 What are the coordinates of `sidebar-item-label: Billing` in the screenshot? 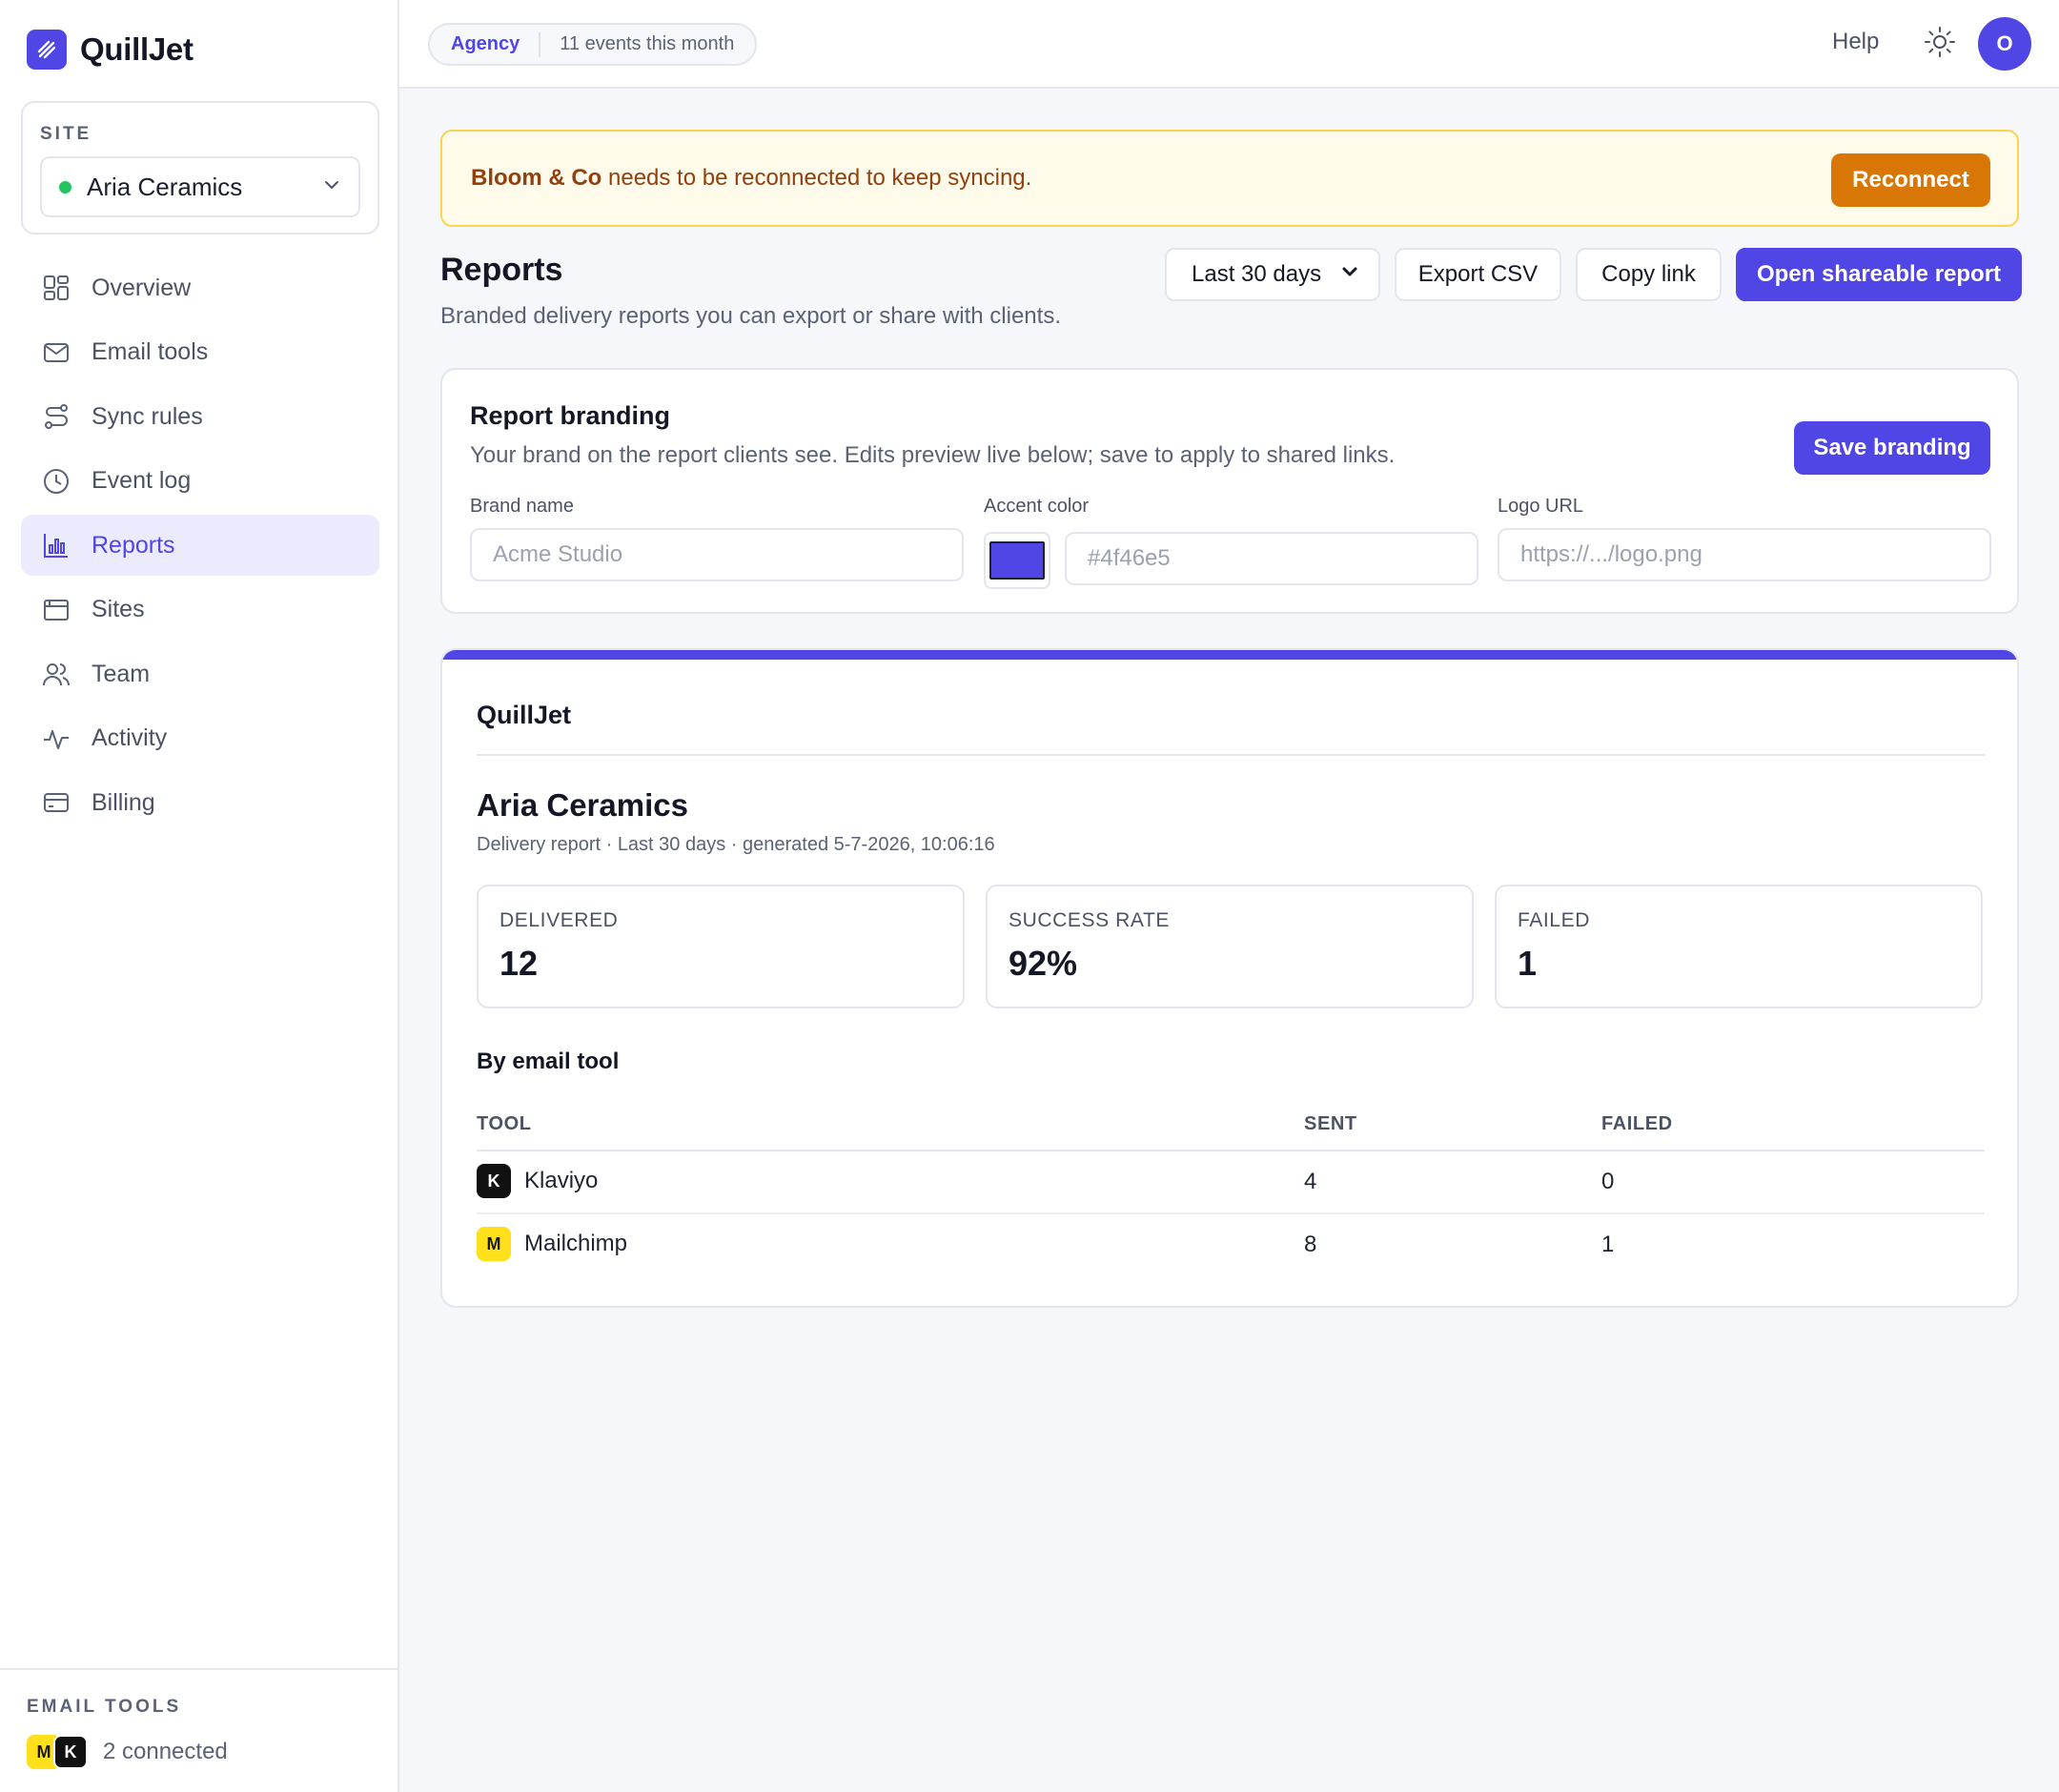 It's located at (123, 802).